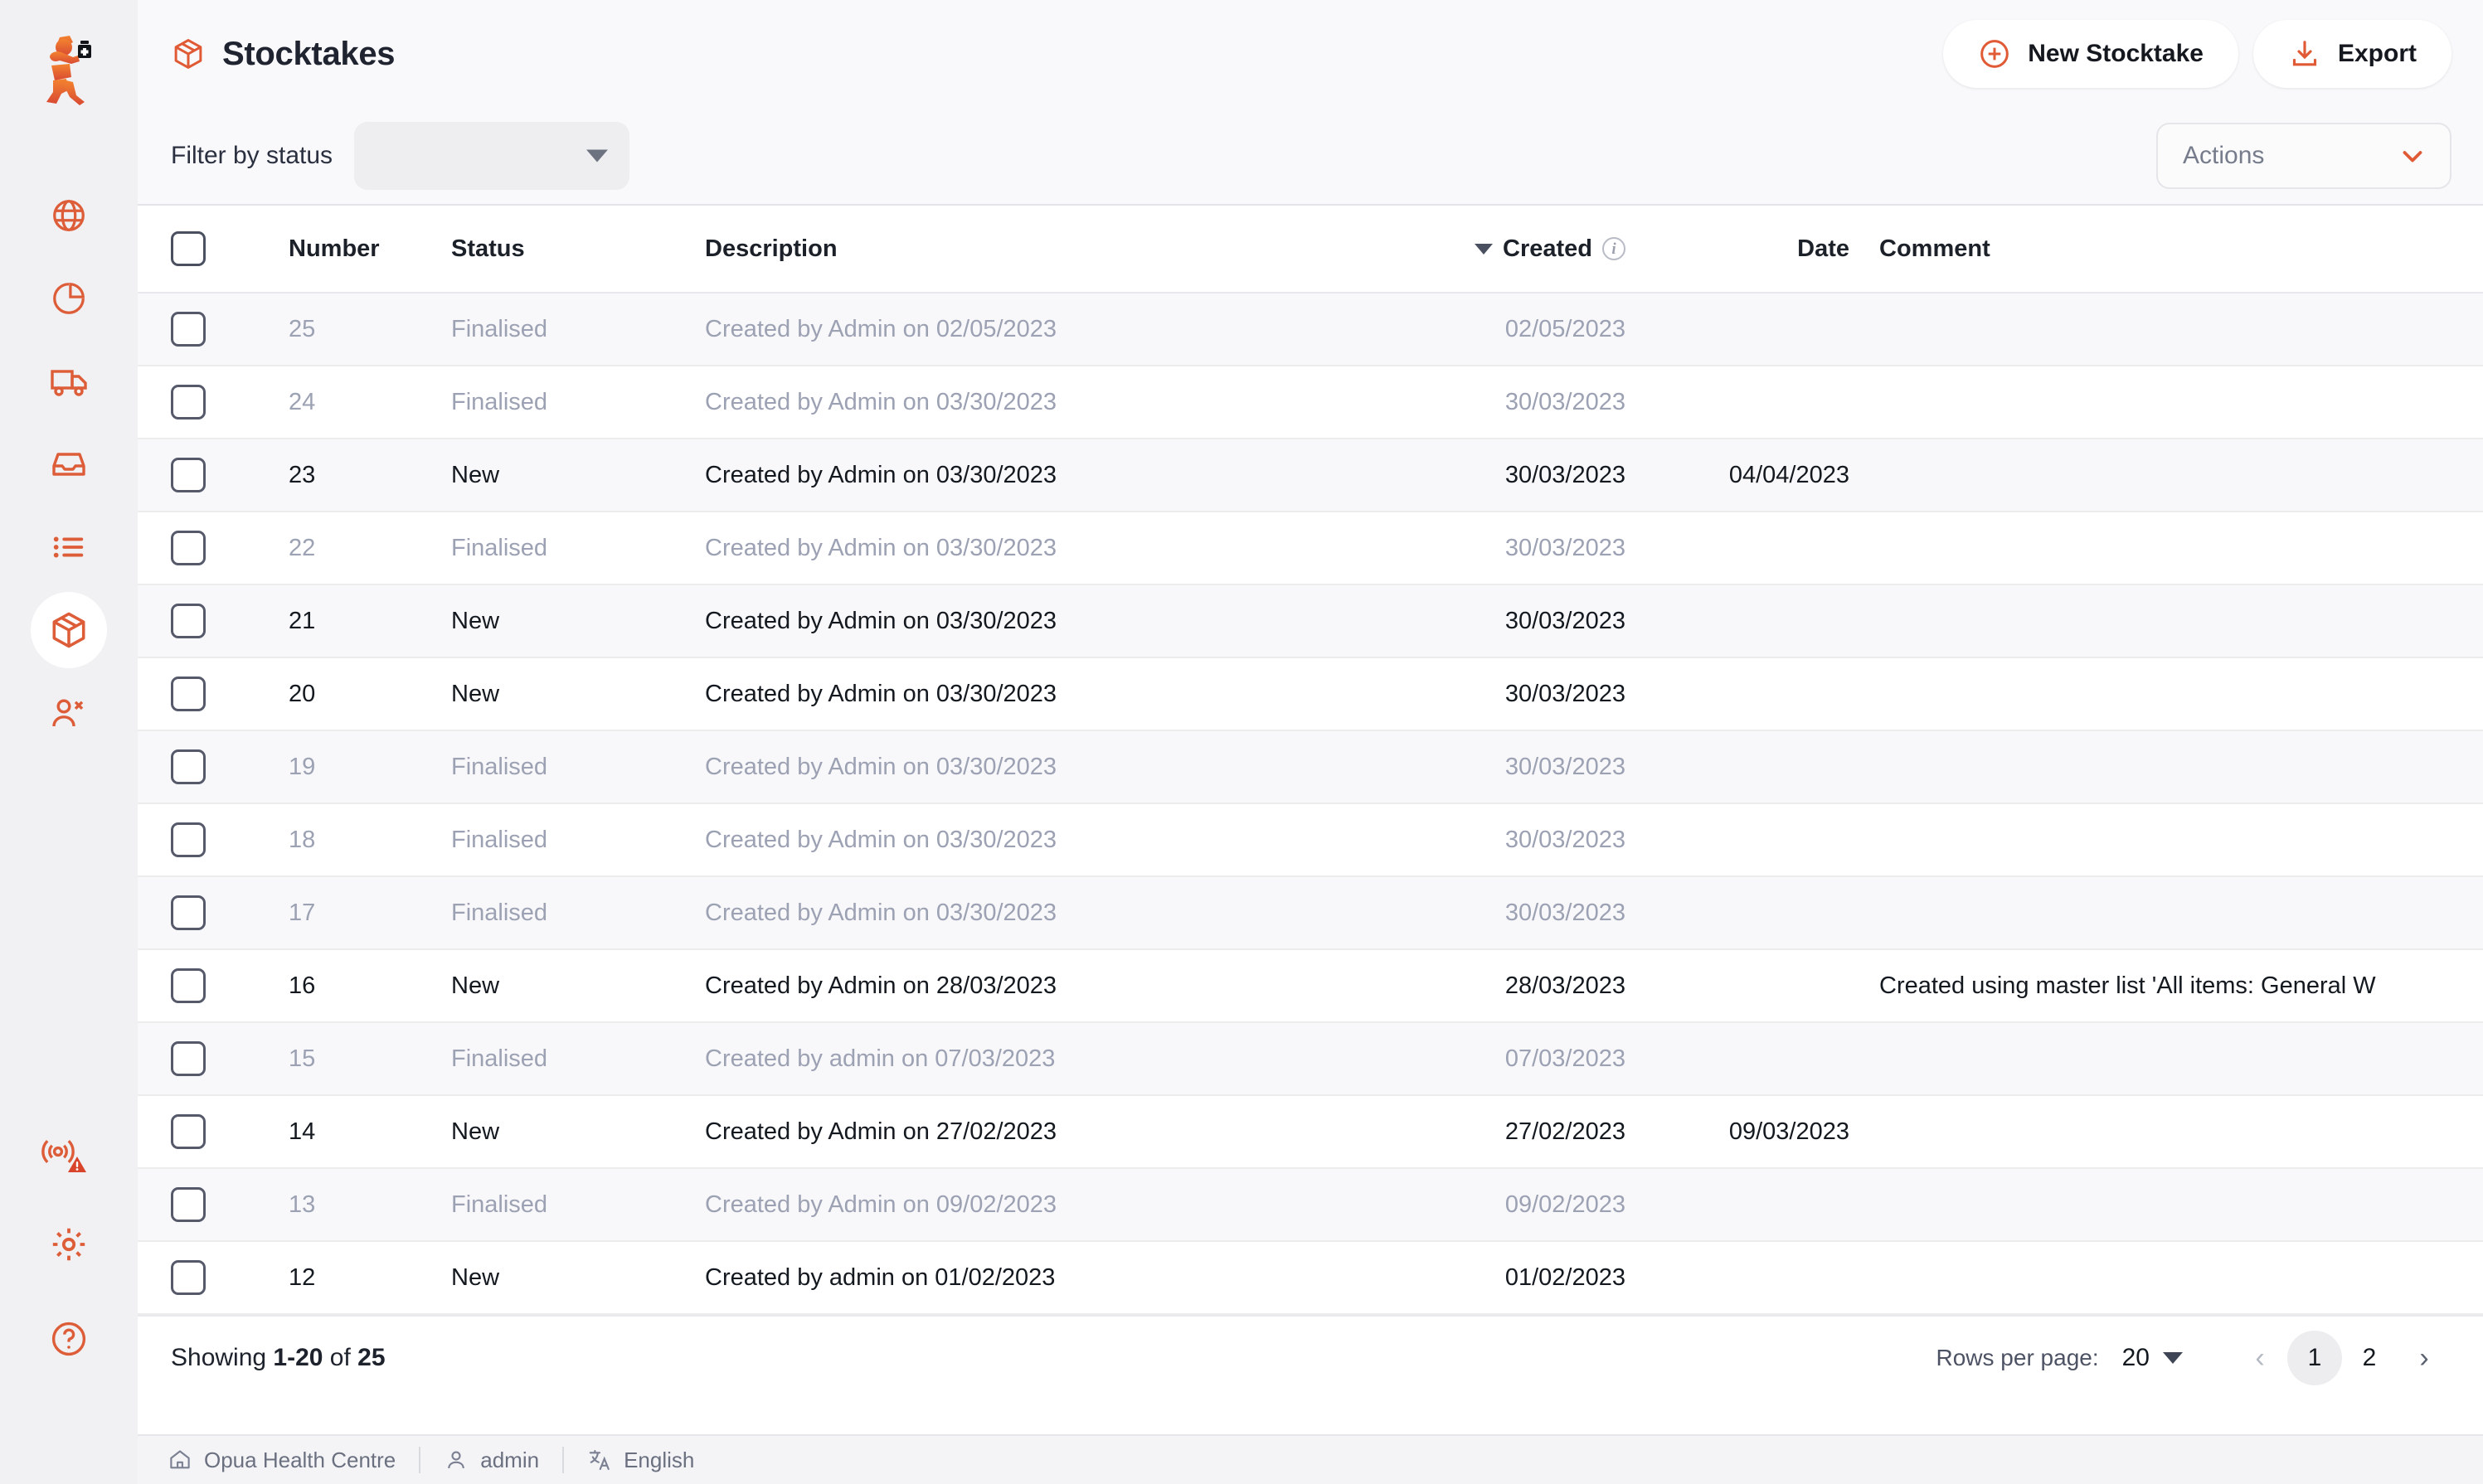 The image size is (2483, 1484). What do you see at coordinates (420, 1460) in the screenshot?
I see `status-bar-divider` at bounding box center [420, 1460].